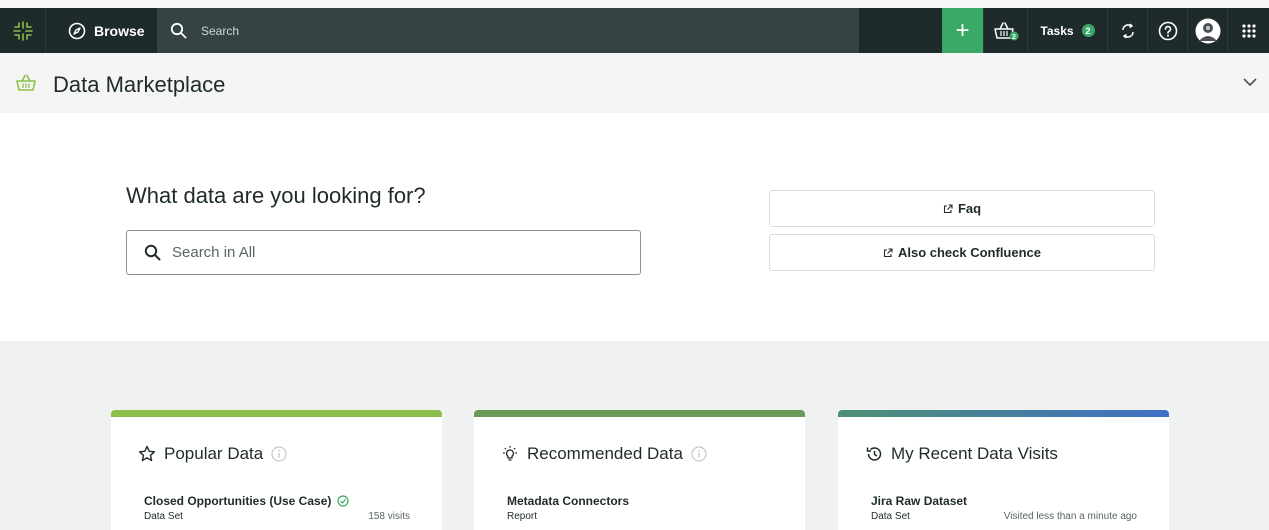 This screenshot has height=530, width=1269. I want to click on user-avatar-button, so click(1207, 30).